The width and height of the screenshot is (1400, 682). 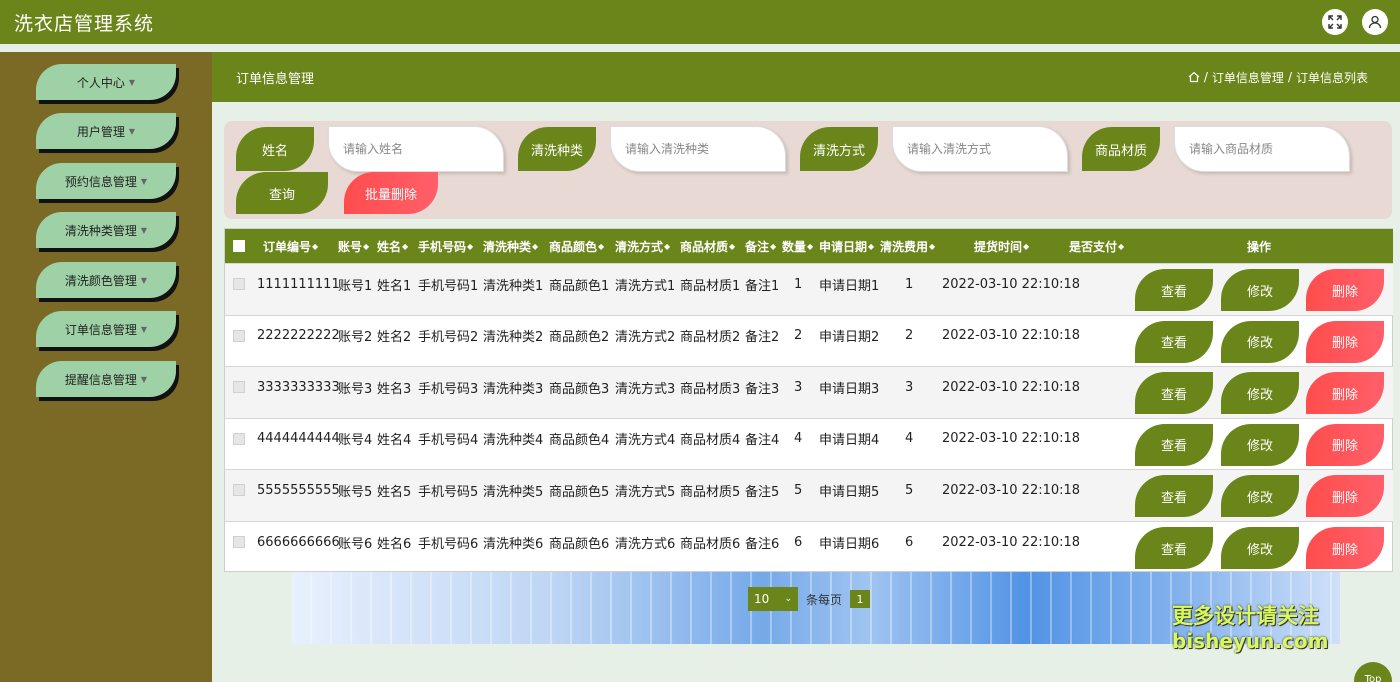 I want to click on col-paid: 是否支付 ◆, so click(x=1096, y=246).